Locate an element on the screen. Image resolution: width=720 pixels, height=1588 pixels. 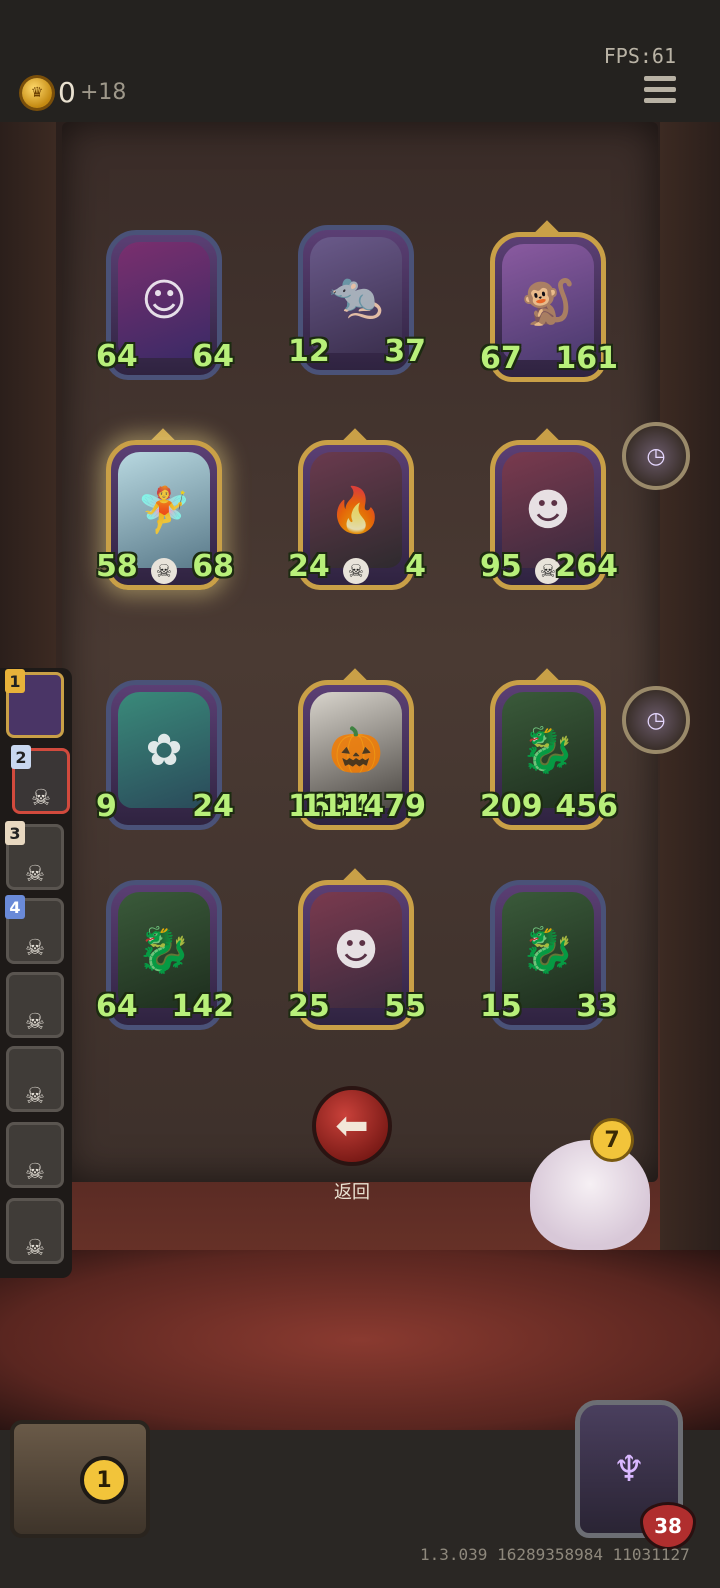
minion-card: ☺ 64 64 is located at coordinates (165, 305).